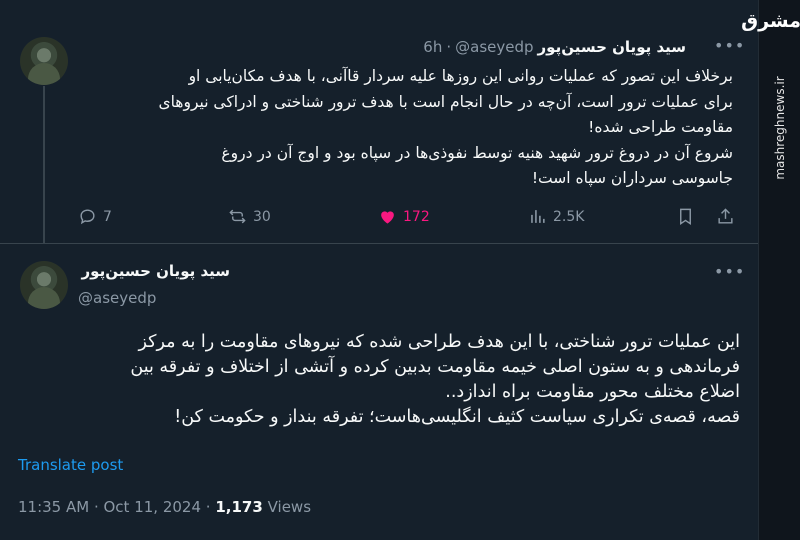 The image size is (800, 540). I want to click on views-label: Views, so click(289, 507).